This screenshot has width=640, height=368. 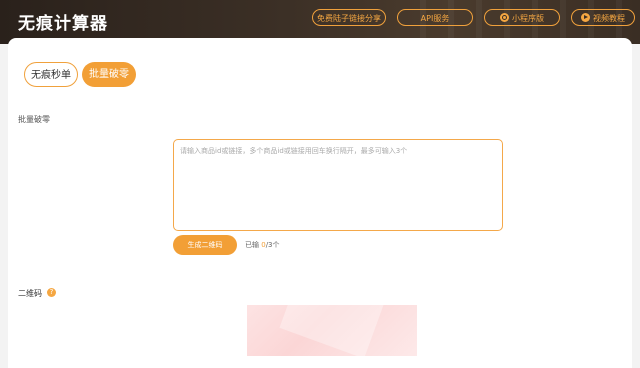 I want to click on product-link-input, so click(x=338, y=185).